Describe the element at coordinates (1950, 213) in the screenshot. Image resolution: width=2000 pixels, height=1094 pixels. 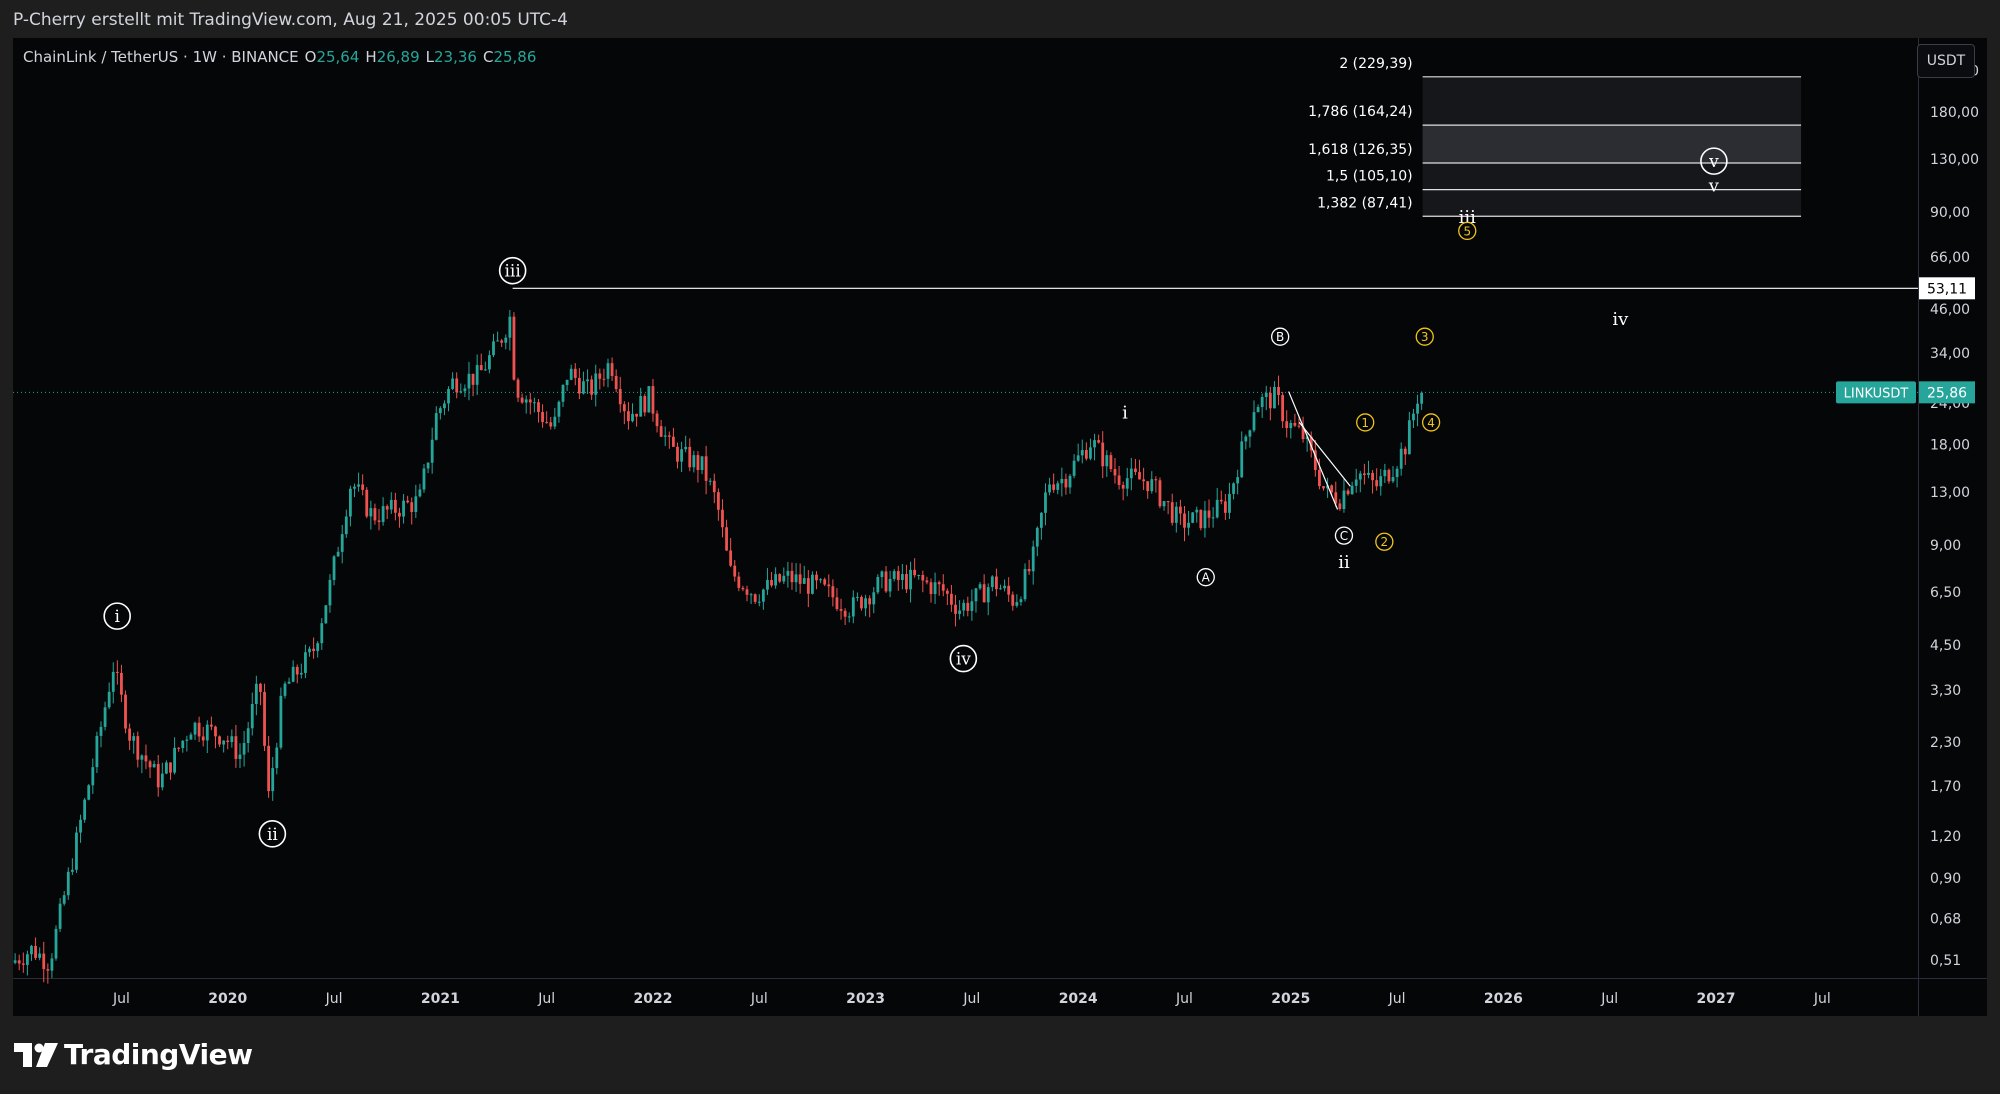
I see `y-tick-label: 90,00` at that location.